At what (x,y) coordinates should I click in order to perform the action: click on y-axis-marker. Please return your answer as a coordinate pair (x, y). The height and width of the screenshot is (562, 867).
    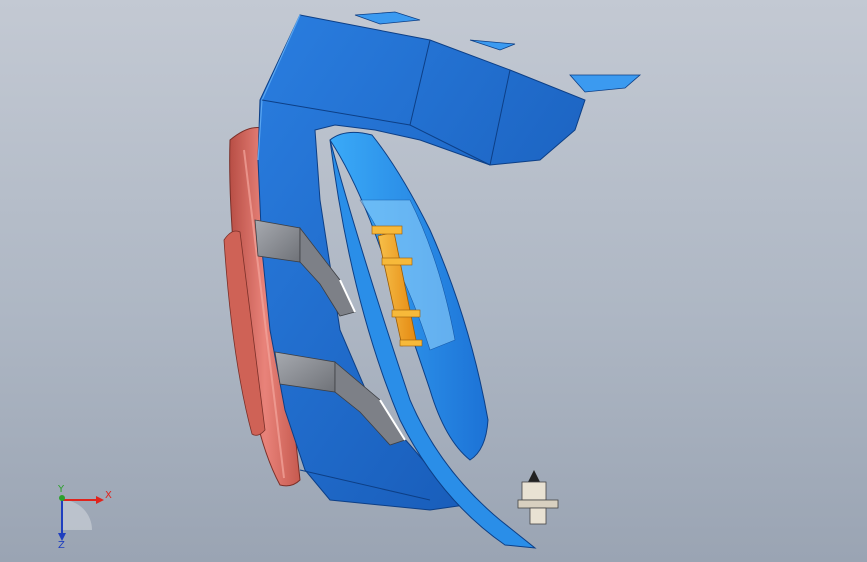
    Looking at the image, I should click on (62, 498).